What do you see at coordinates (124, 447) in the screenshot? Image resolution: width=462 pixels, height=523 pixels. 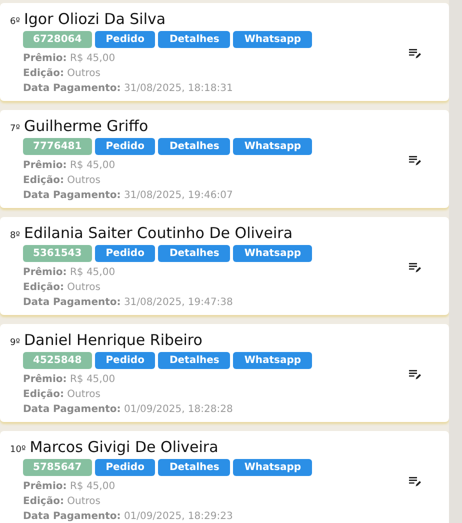 I see `winner-name: Marcos Givigi De Oliveira` at bounding box center [124, 447].